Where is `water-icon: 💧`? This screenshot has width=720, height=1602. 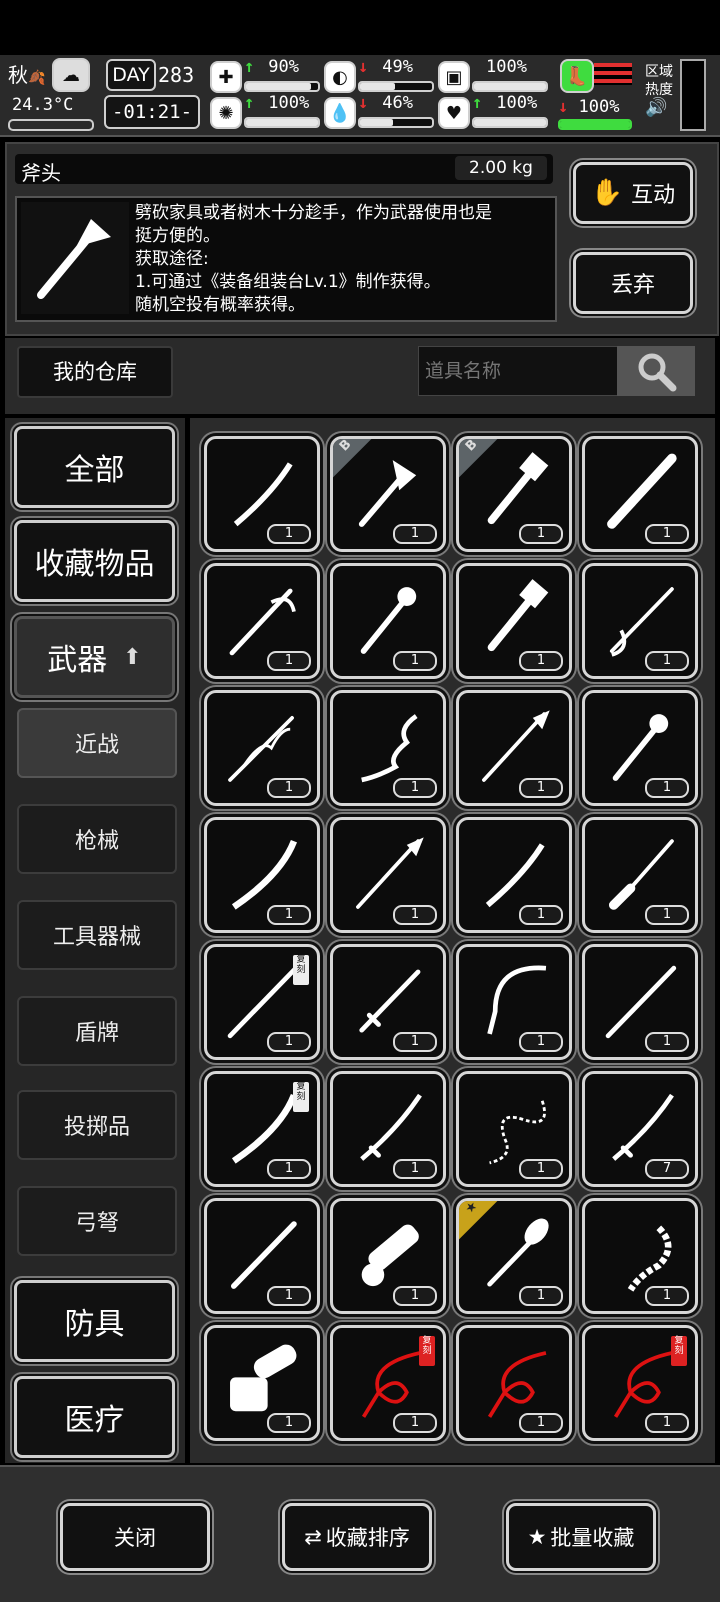
water-icon: 💧 is located at coordinates (340, 113).